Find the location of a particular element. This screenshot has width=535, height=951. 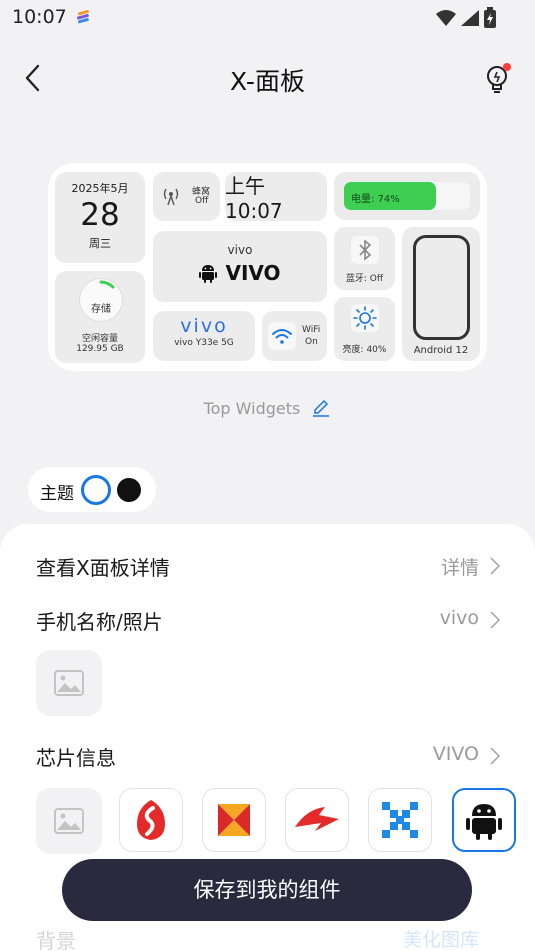

phone-name-row: 手机名称/照片 vivo is located at coordinates (268, 620).